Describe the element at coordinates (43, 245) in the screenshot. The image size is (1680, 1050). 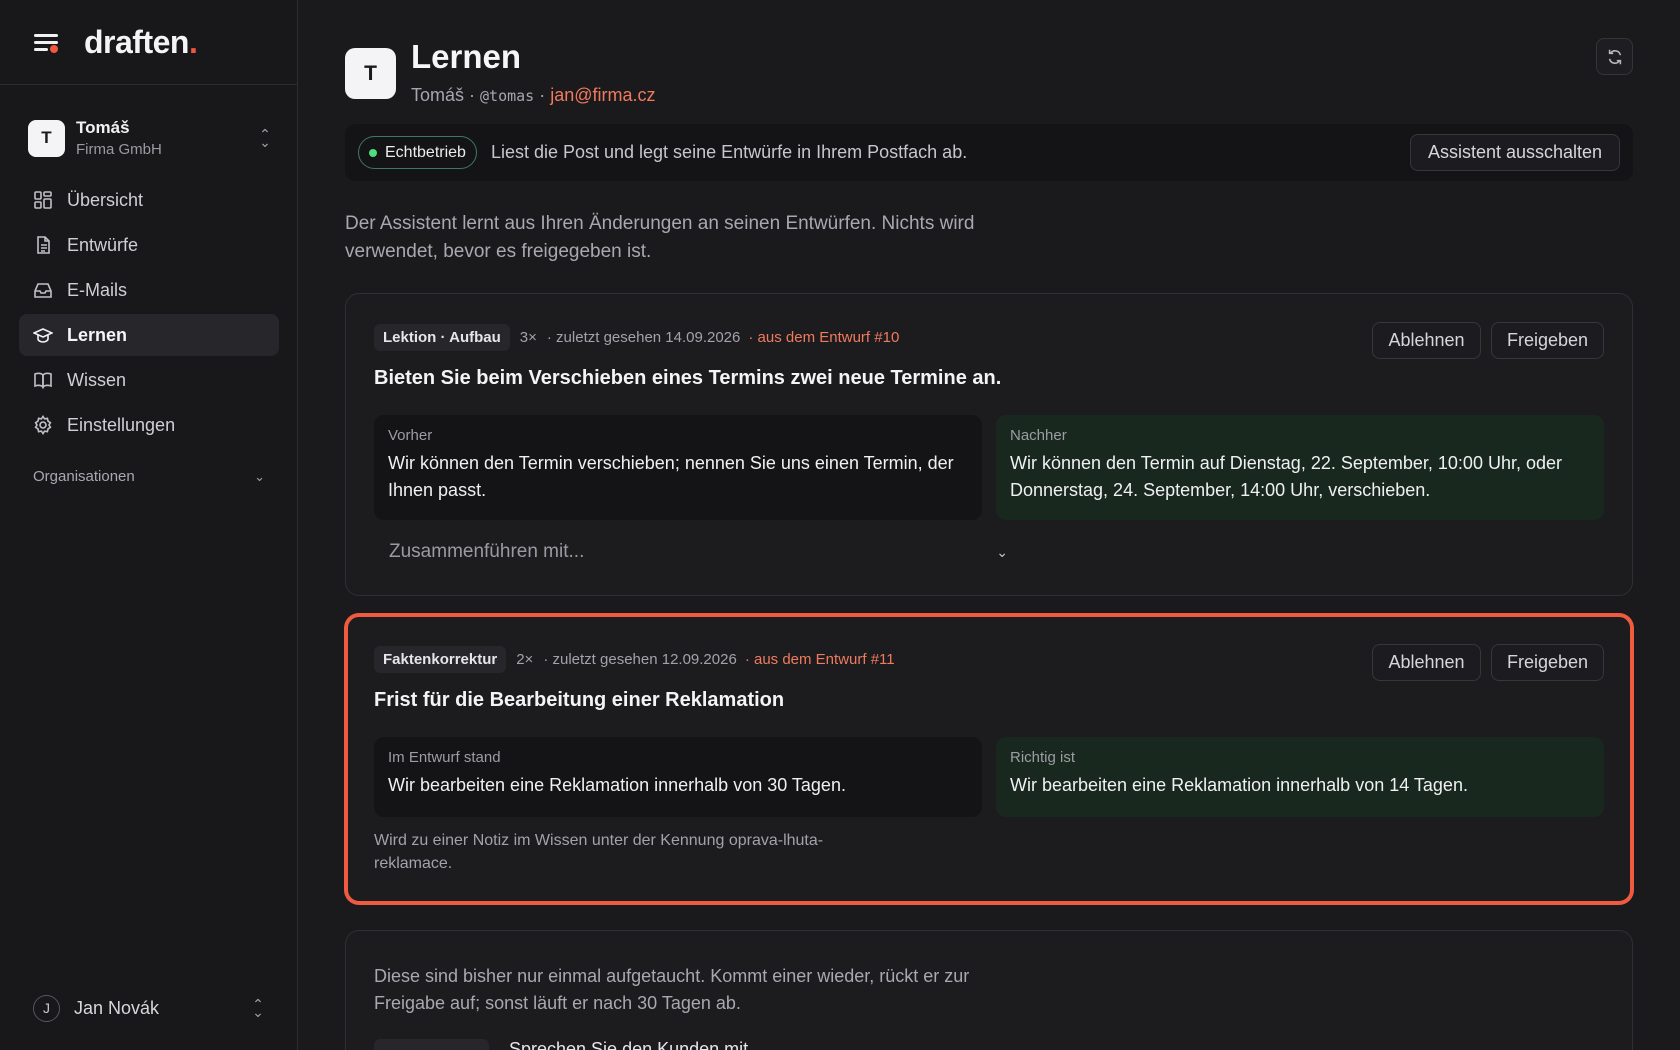
I see `document-icon` at that location.